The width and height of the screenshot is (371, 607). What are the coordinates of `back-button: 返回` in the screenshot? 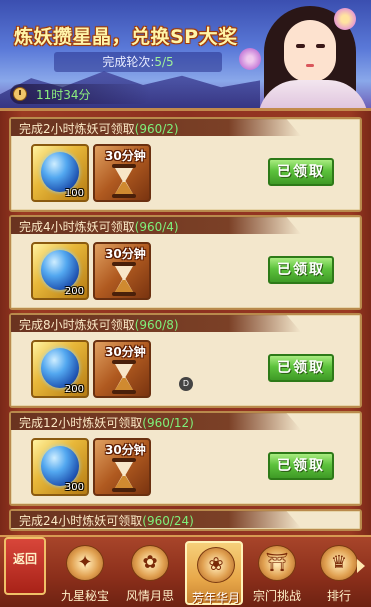 It's located at (25, 566).